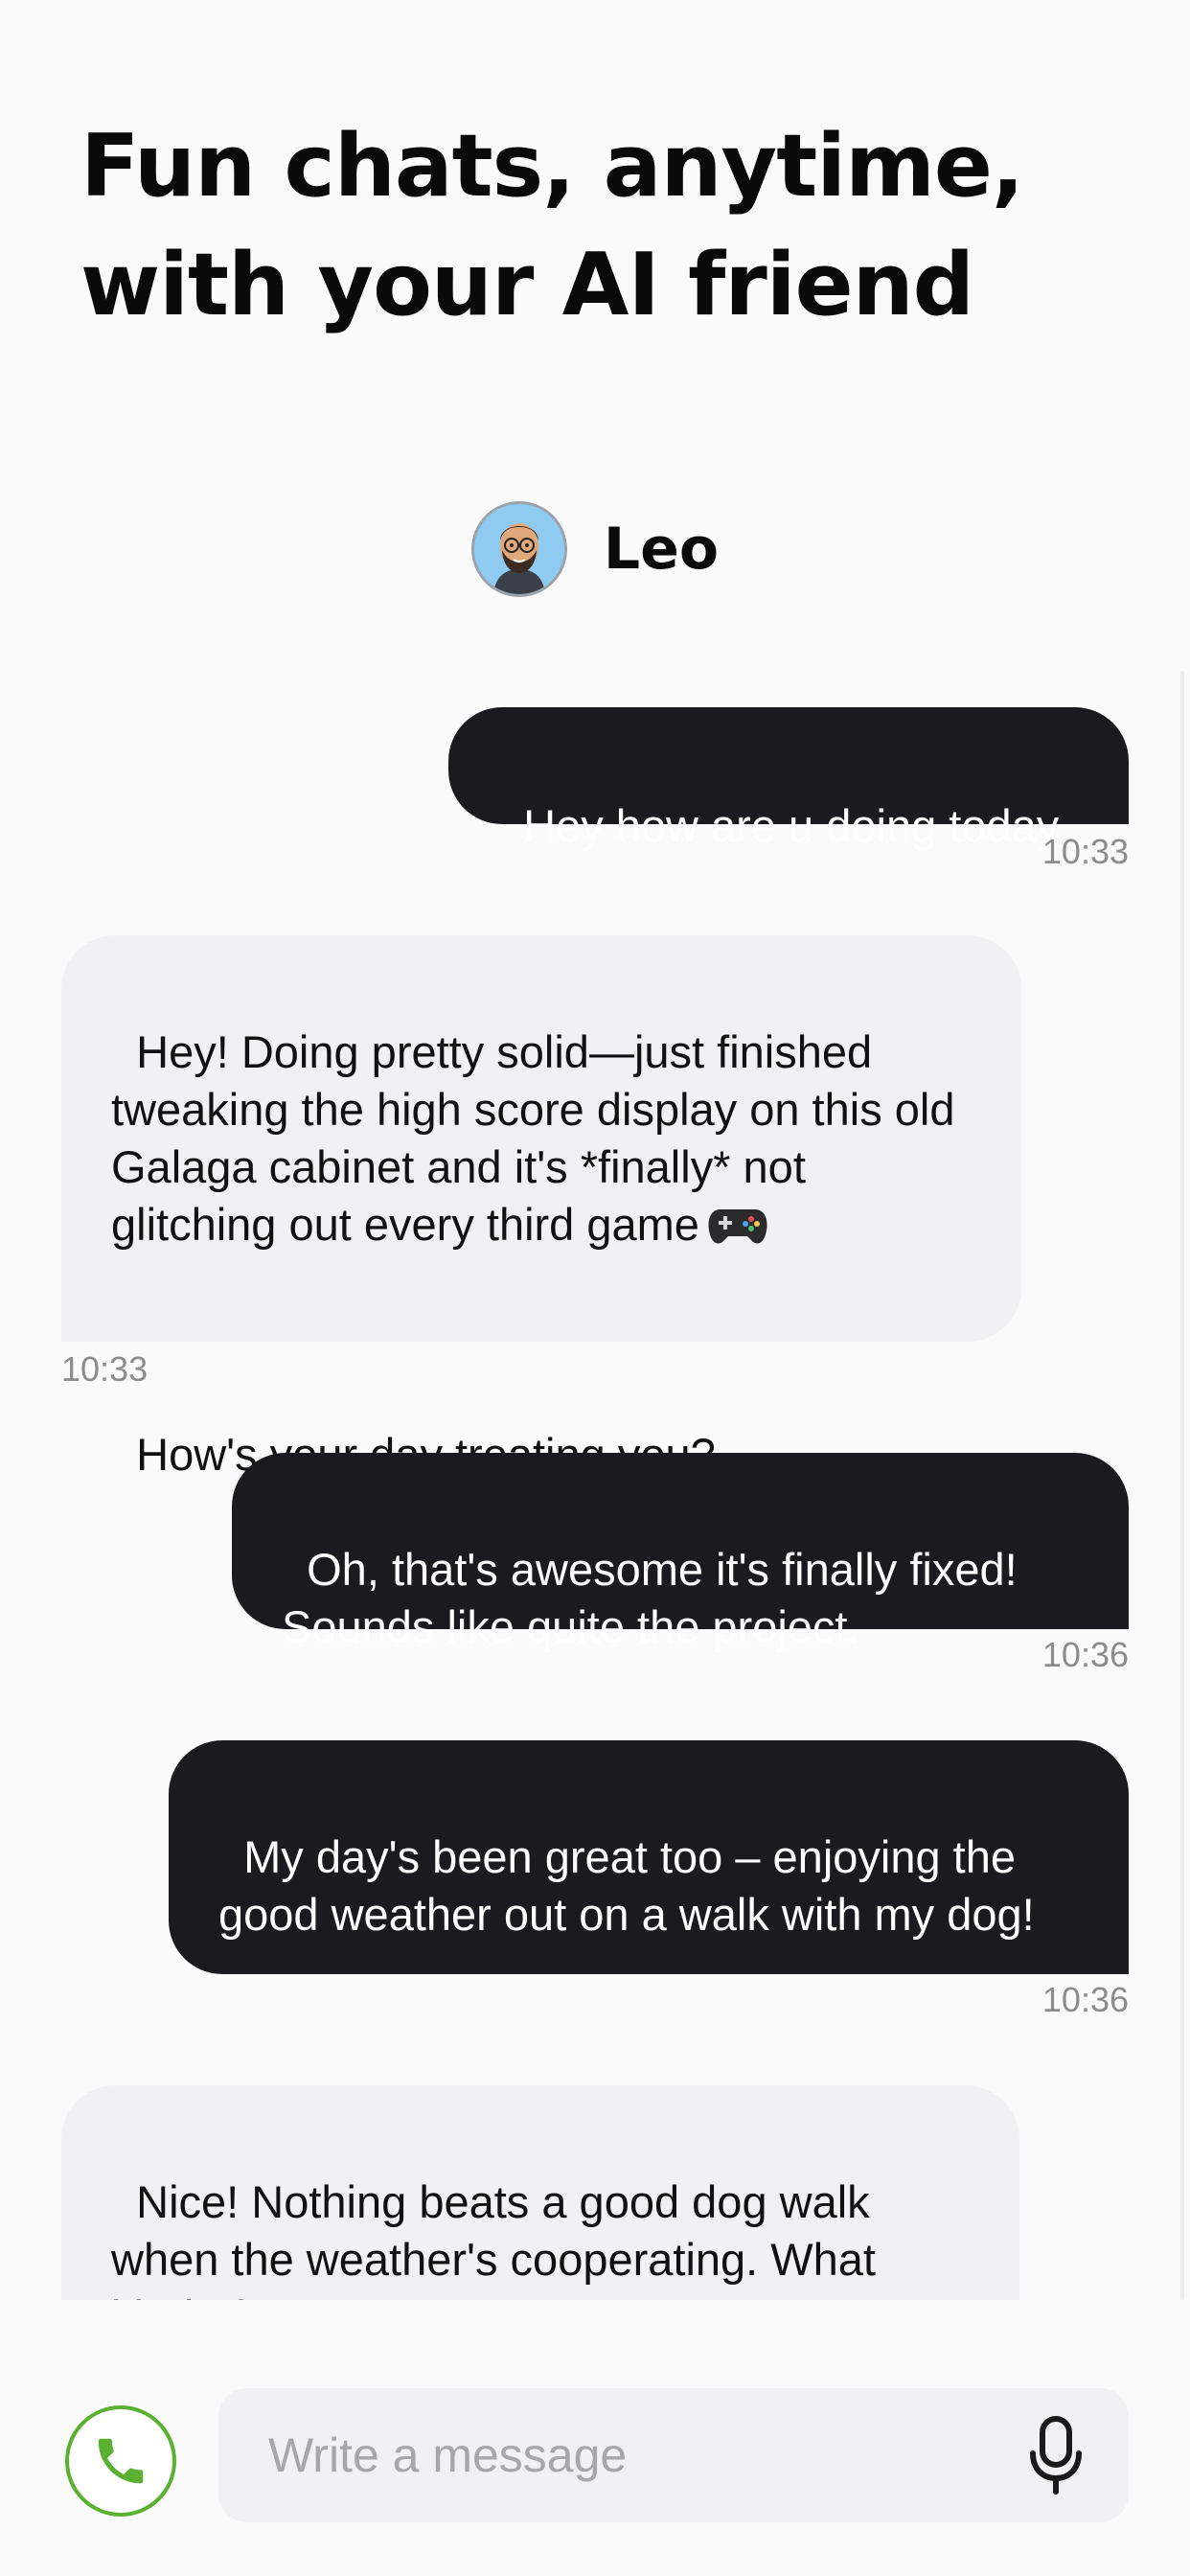 Image resolution: width=1190 pixels, height=2576 pixels. I want to click on contact-name: Leo, so click(662, 549).